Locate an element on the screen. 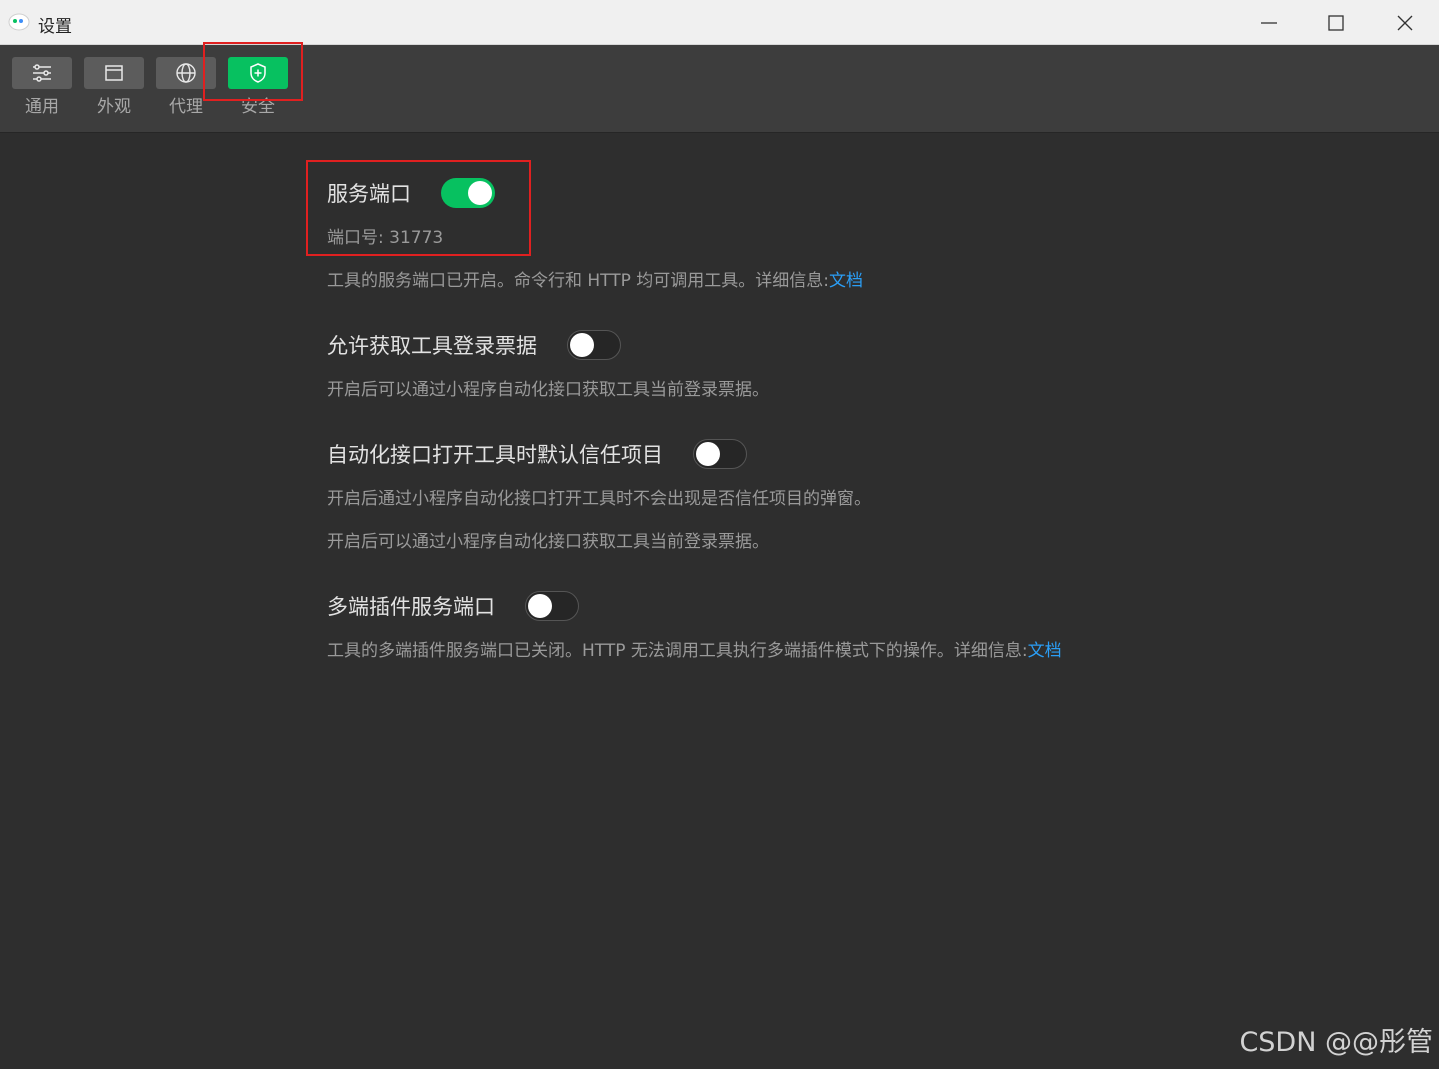 This screenshot has width=1439, height=1069. tab-proxy: 代理 is located at coordinates (186, 87).